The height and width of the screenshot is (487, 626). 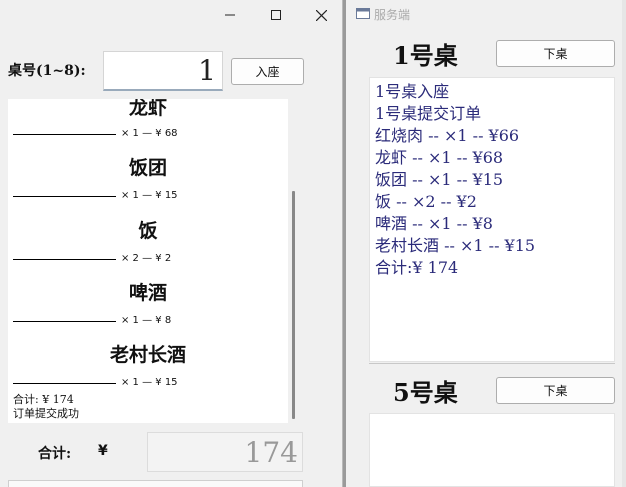 What do you see at coordinates (455, 245) in the screenshot?
I see `log-line: 老村长酒 -- ×1 -- ¥15` at bounding box center [455, 245].